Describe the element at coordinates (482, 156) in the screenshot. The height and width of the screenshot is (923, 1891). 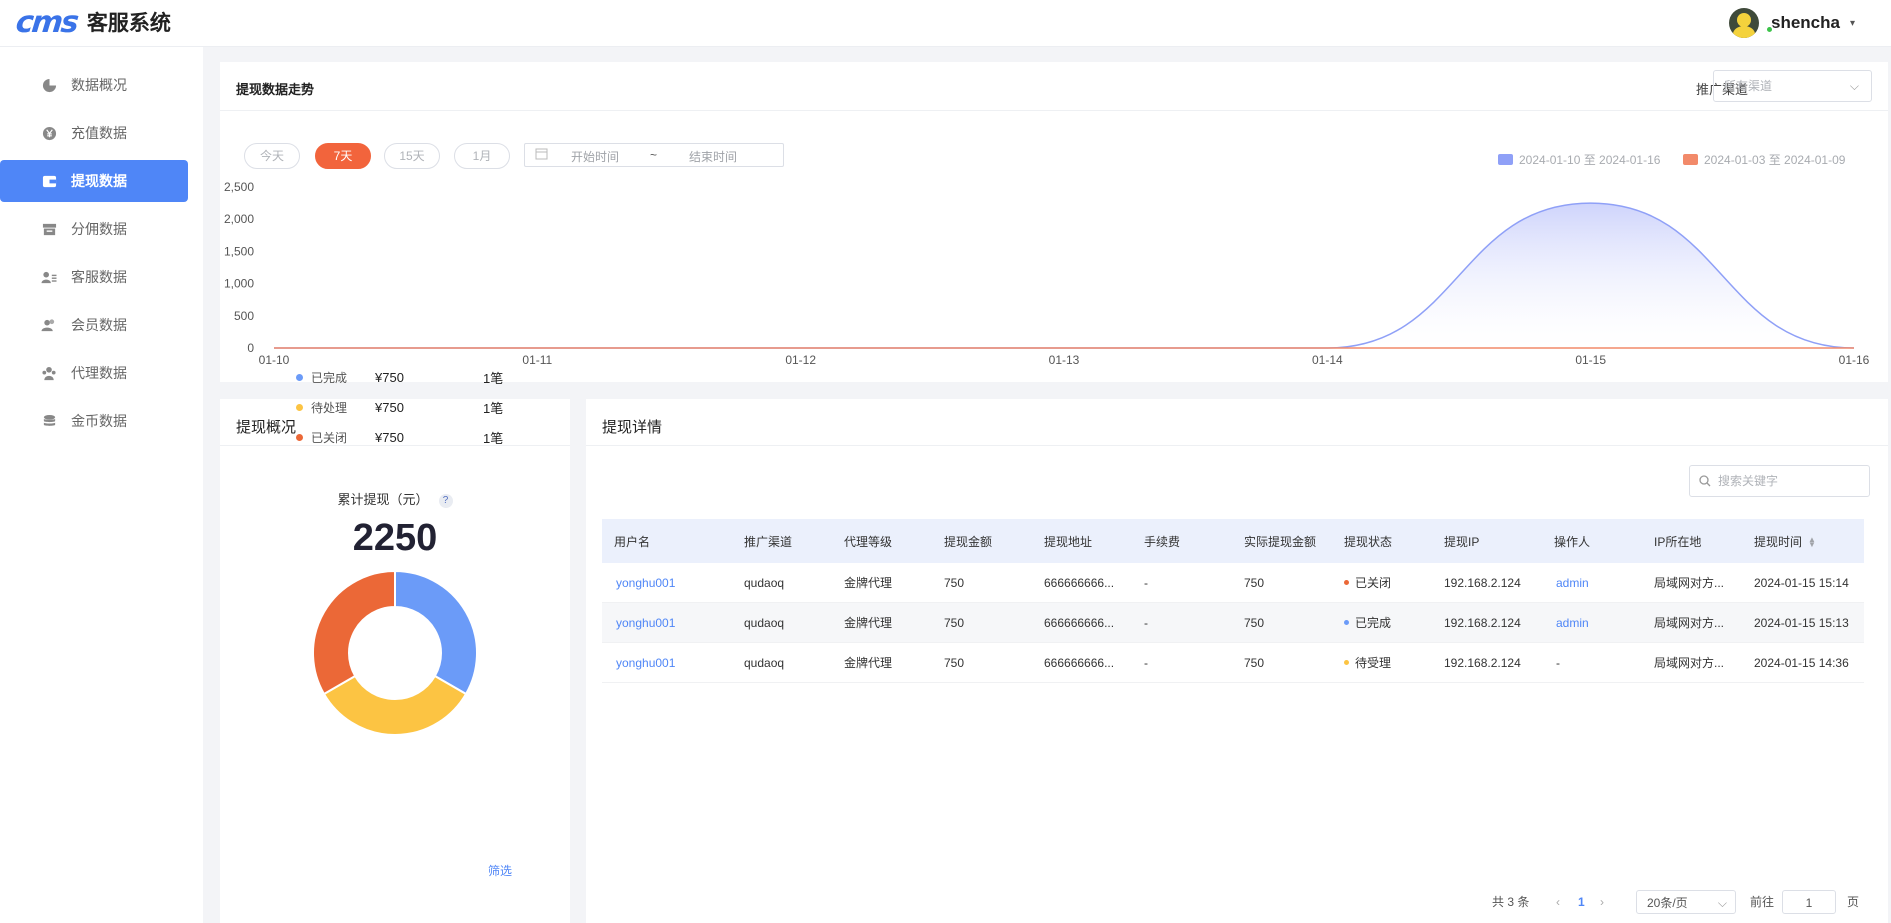
I see `range-1m: 1月` at that location.